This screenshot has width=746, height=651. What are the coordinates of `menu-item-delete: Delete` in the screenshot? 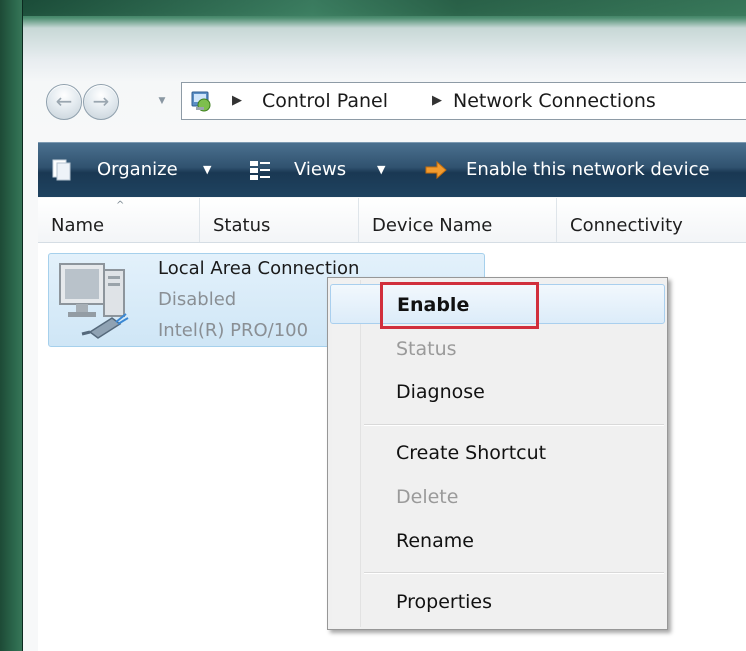 It's located at (497, 497).